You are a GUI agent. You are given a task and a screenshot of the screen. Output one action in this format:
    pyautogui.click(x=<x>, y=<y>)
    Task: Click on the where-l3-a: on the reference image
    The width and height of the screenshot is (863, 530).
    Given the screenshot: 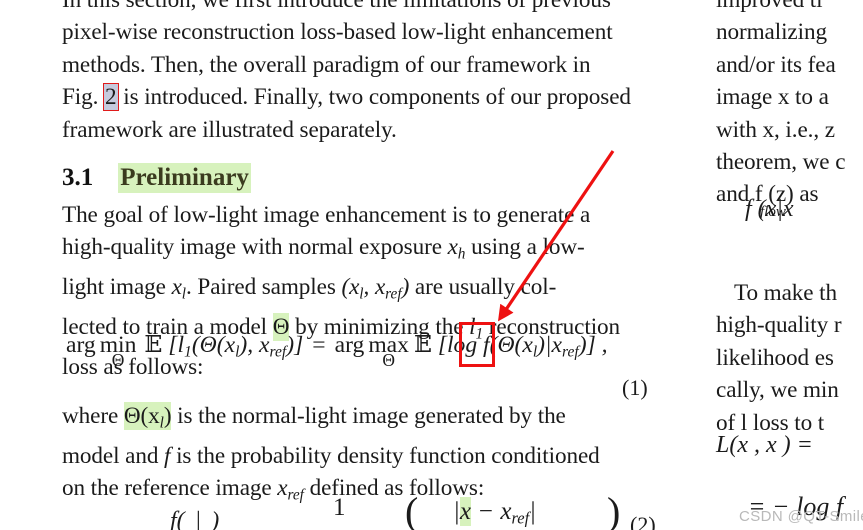 What is the action you would take?
    pyautogui.click(x=170, y=488)
    